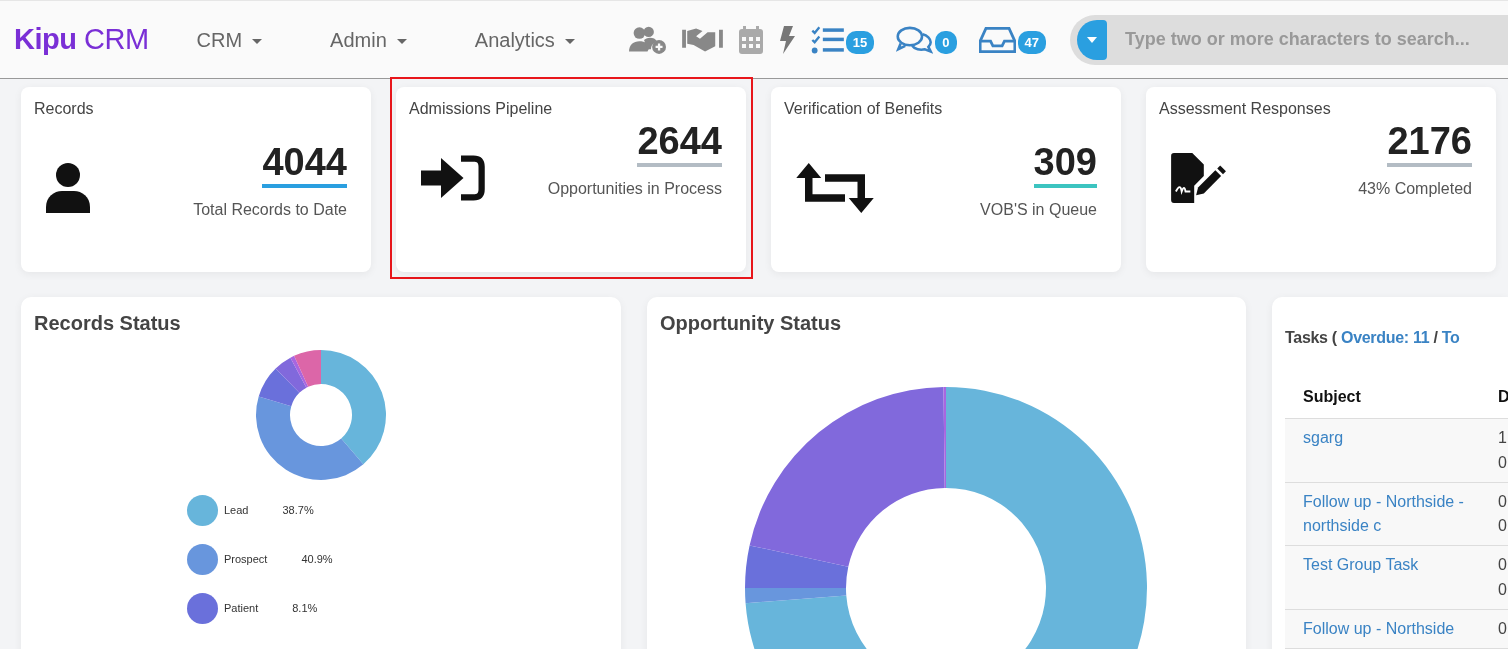 Image resolution: width=1508 pixels, height=649 pixels. I want to click on stat-caption: VOB'S in Queue, so click(1038, 210).